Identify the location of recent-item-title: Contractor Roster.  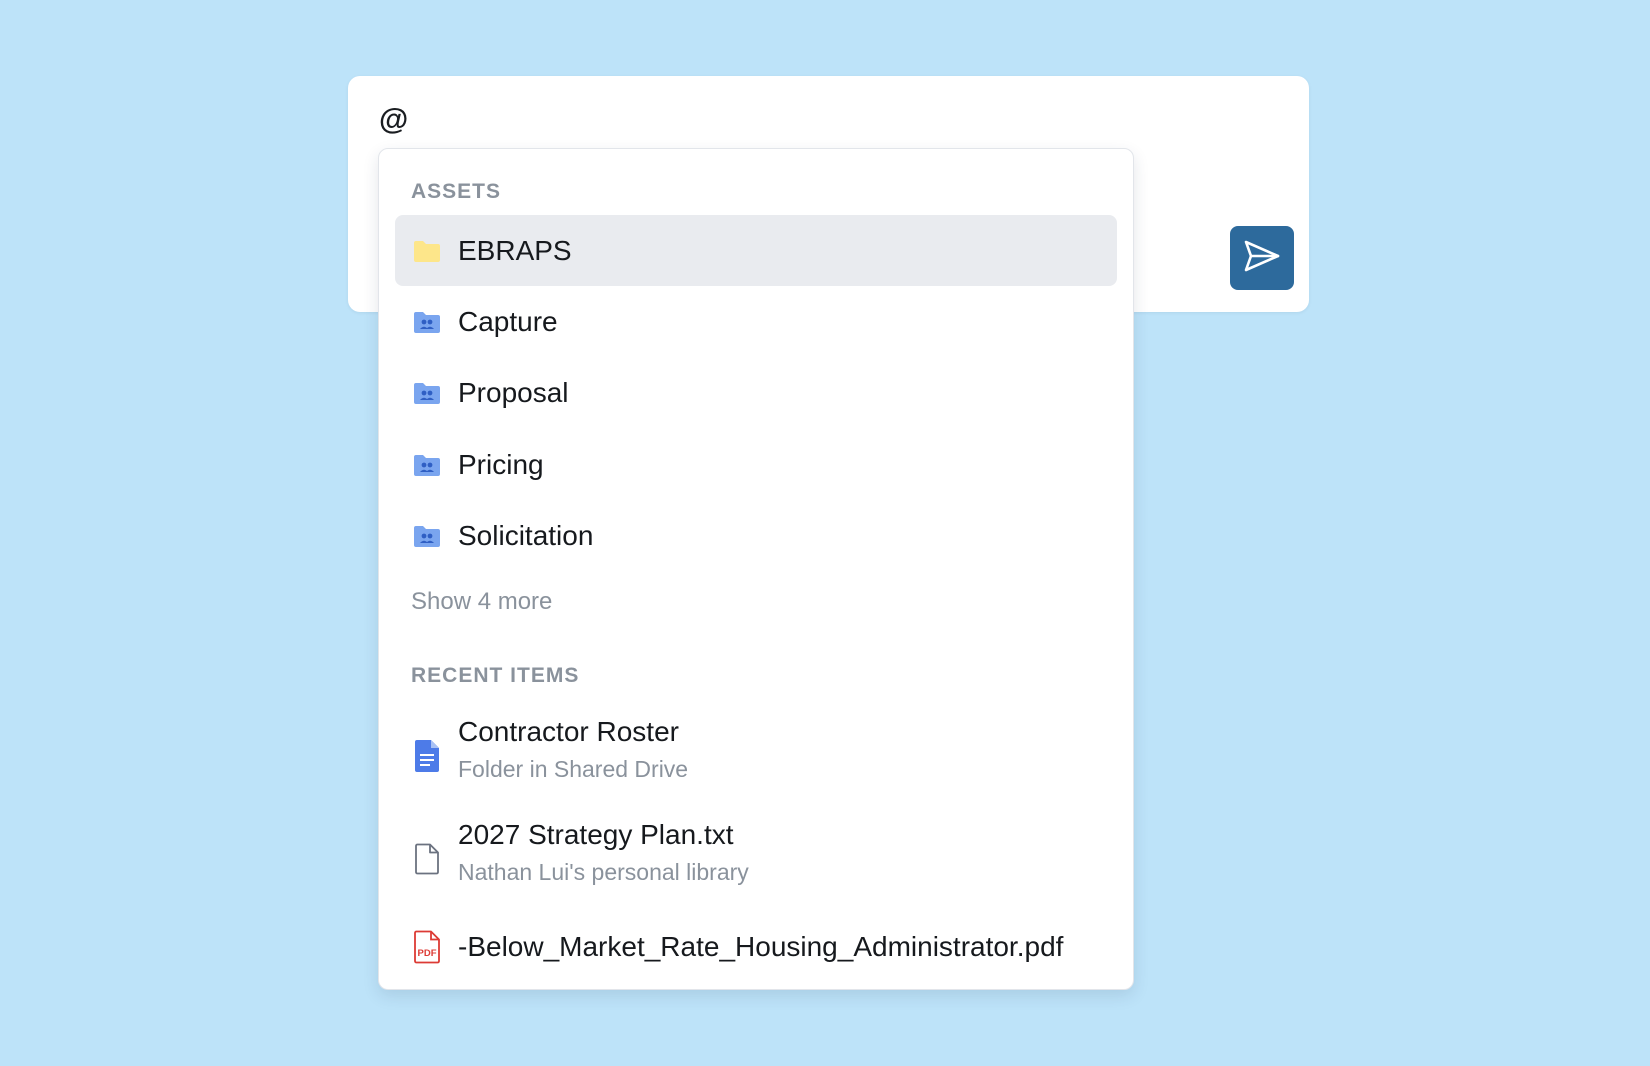
(568, 731).